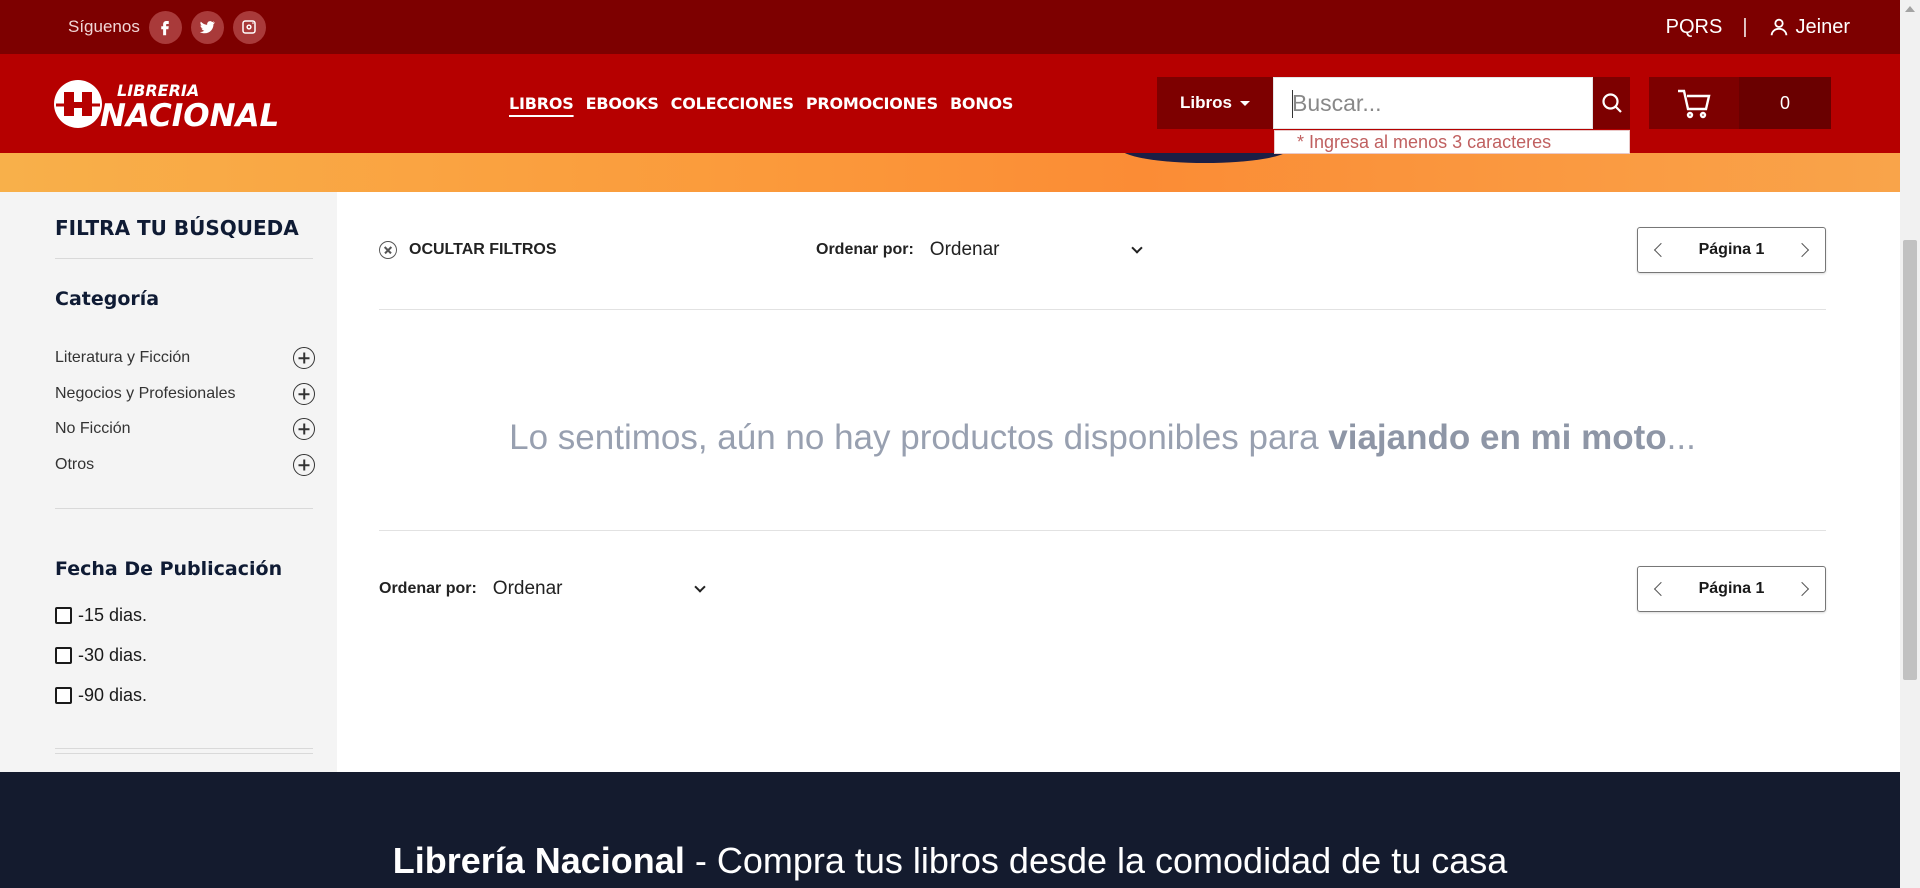 This screenshot has height=888, width=1920. I want to click on instagram-icon, so click(249, 27).